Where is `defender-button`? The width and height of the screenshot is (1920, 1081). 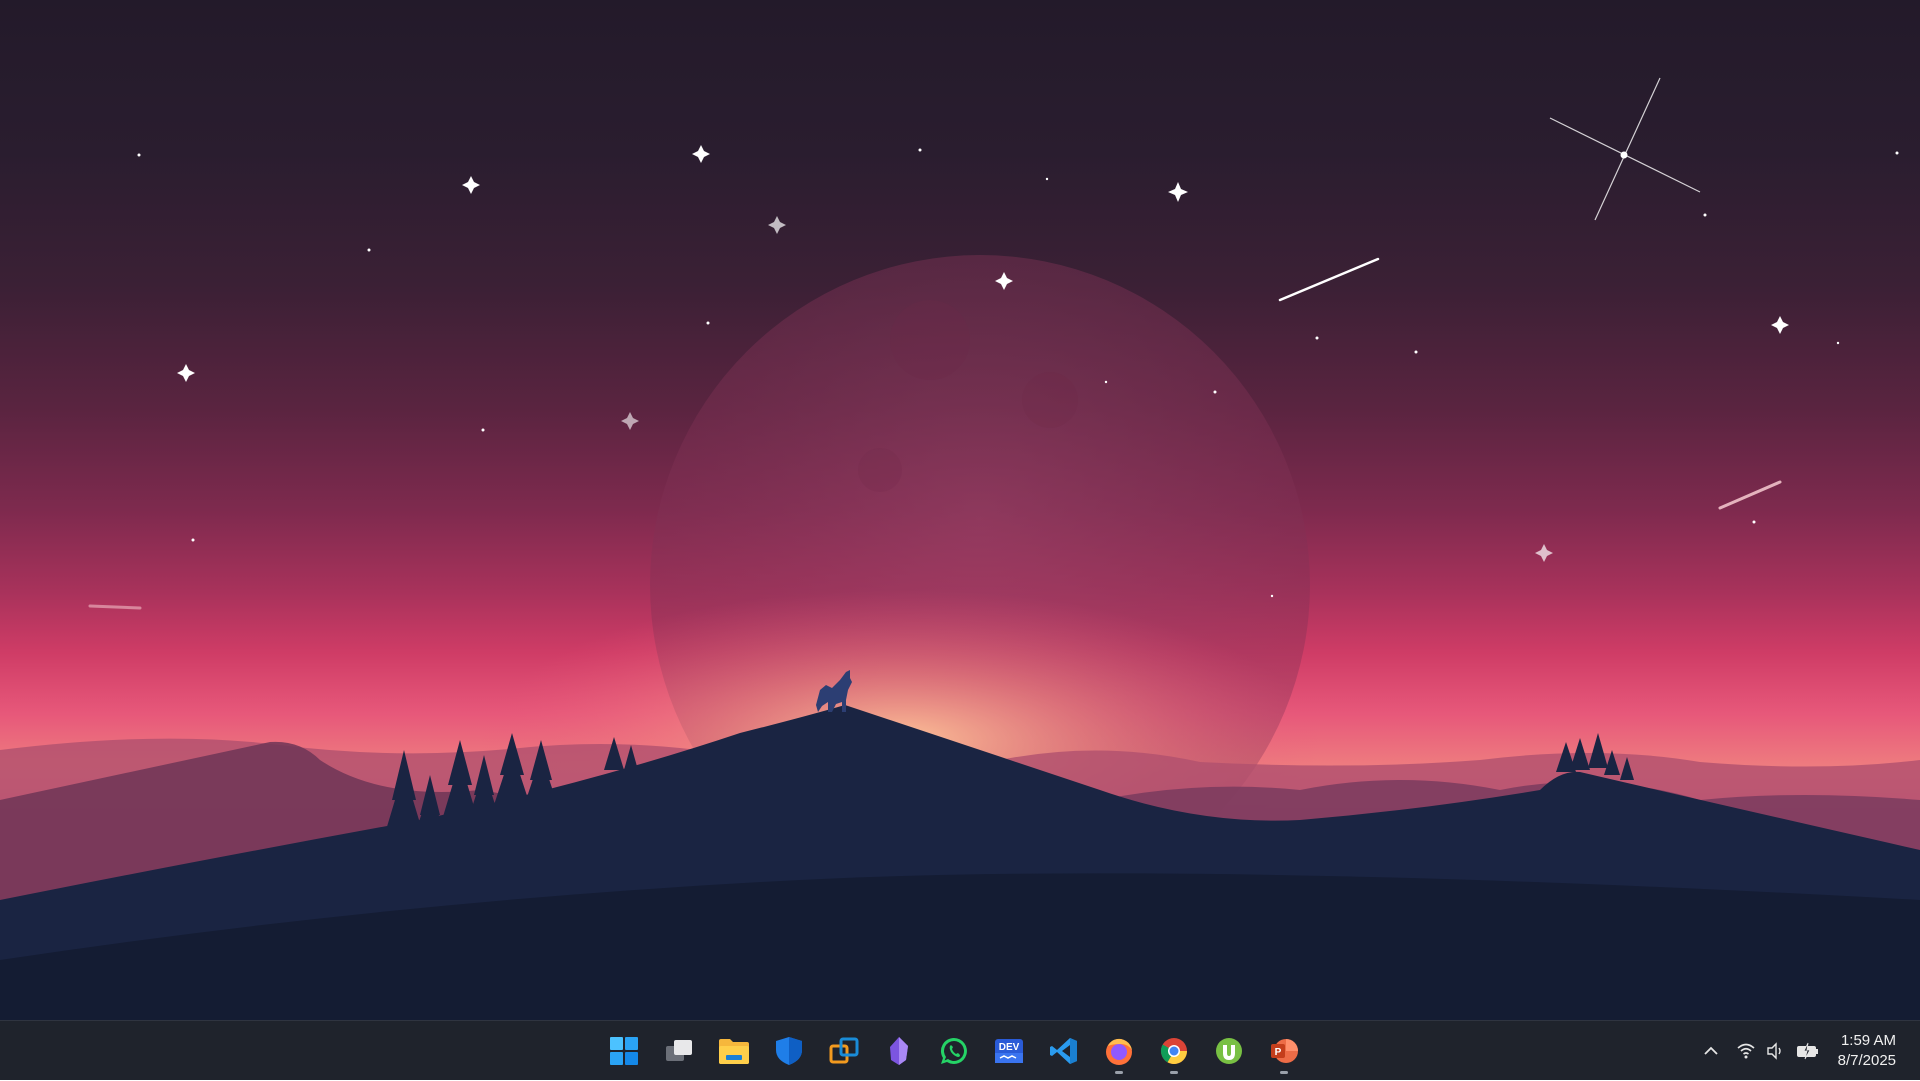
defender-button is located at coordinates (789, 1051).